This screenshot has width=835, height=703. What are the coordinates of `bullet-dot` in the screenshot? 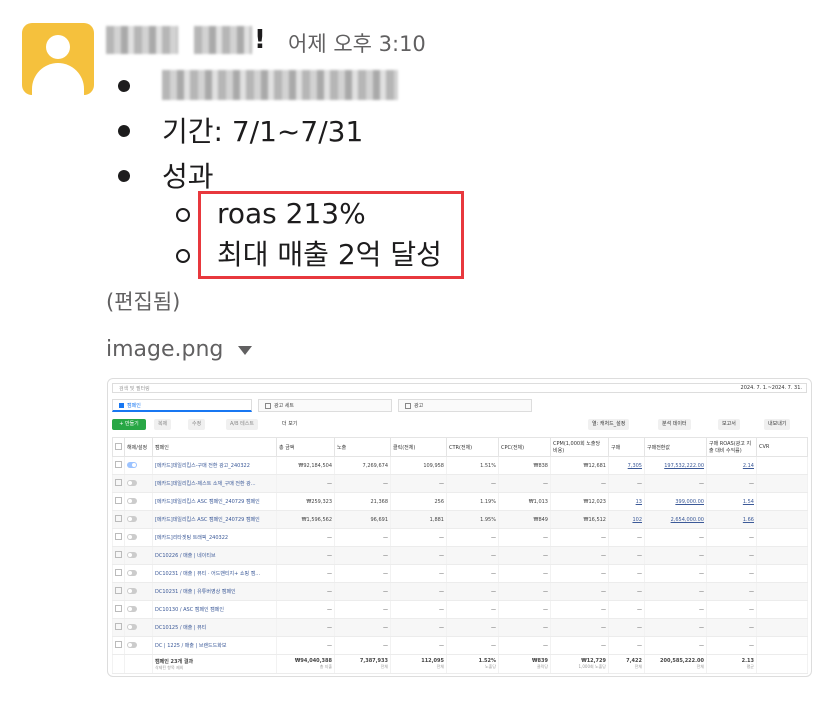 It's located at (124, 86).